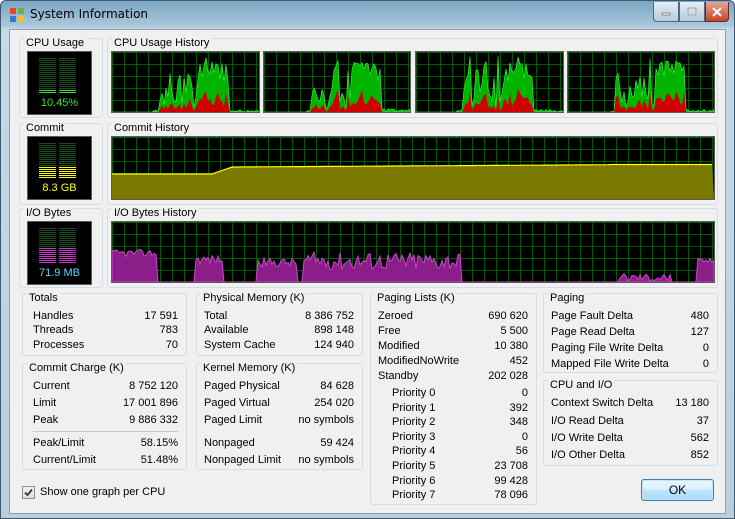 The image size is (735, 519). Describe the element at coordinates (59, 188) in the screenshot. I see `commit-value: 8.3 GB` at that location.